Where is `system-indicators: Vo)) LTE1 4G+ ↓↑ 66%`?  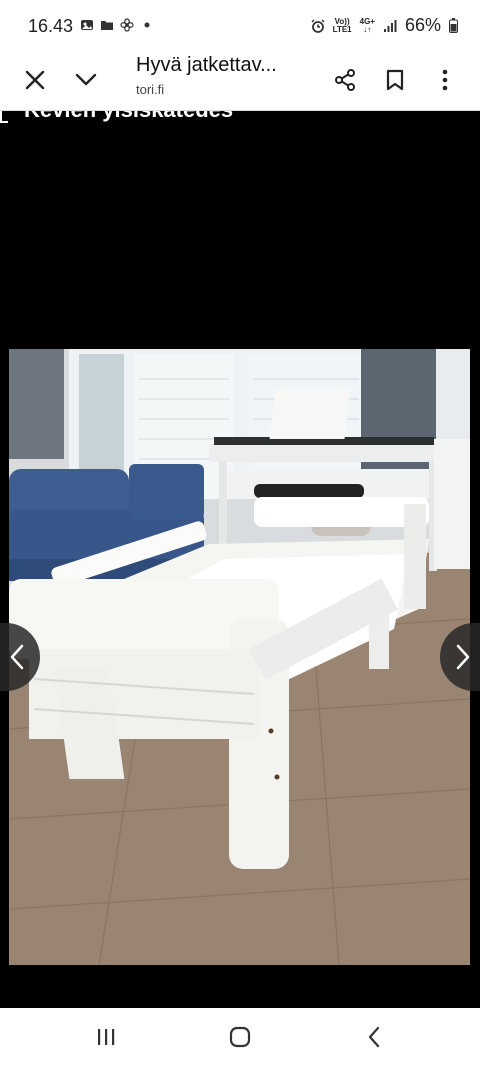
system-indicators: Vo)) LTE1 4G+ ↓↑ 66% is located at coordinates (384, 25).